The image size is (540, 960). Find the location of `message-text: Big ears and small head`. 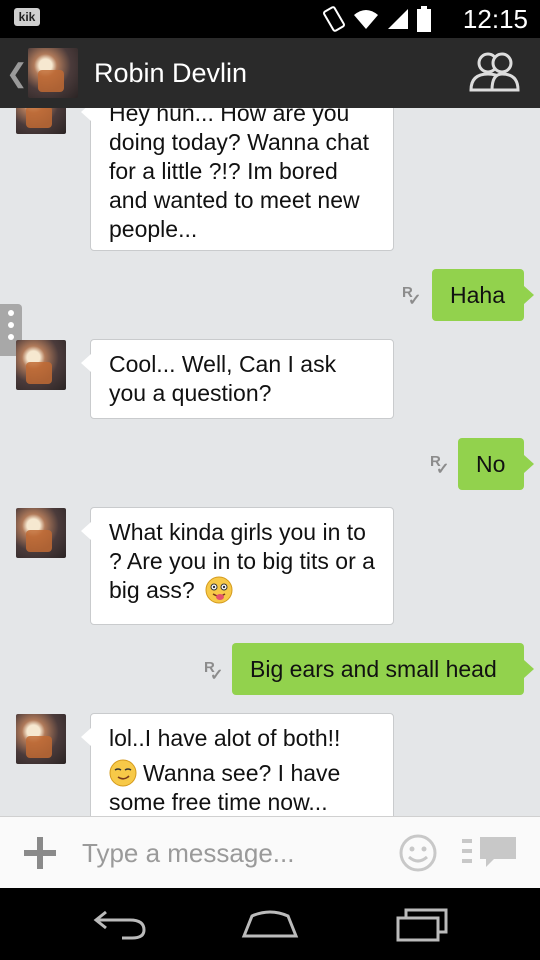

message-text: Big ears and small head is located at coordinates (373, 669).